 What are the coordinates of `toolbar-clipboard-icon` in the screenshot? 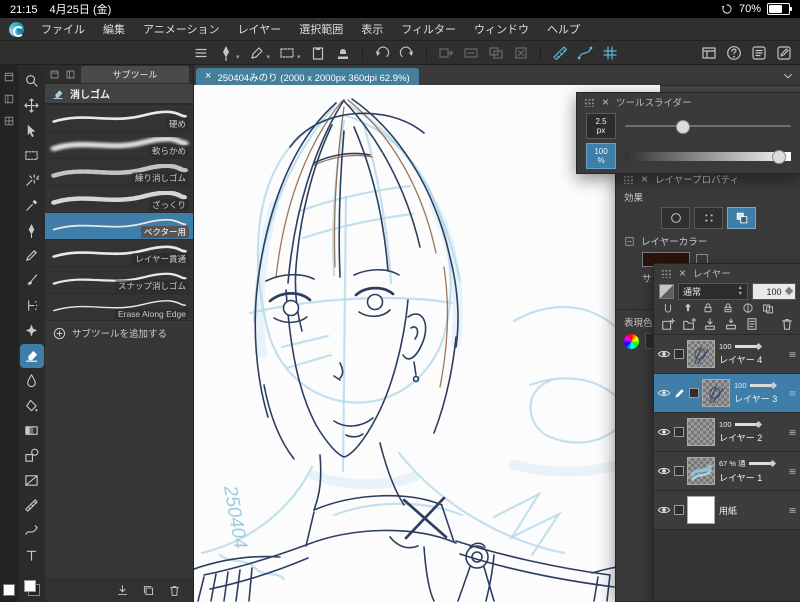 It's located at (318, 53).